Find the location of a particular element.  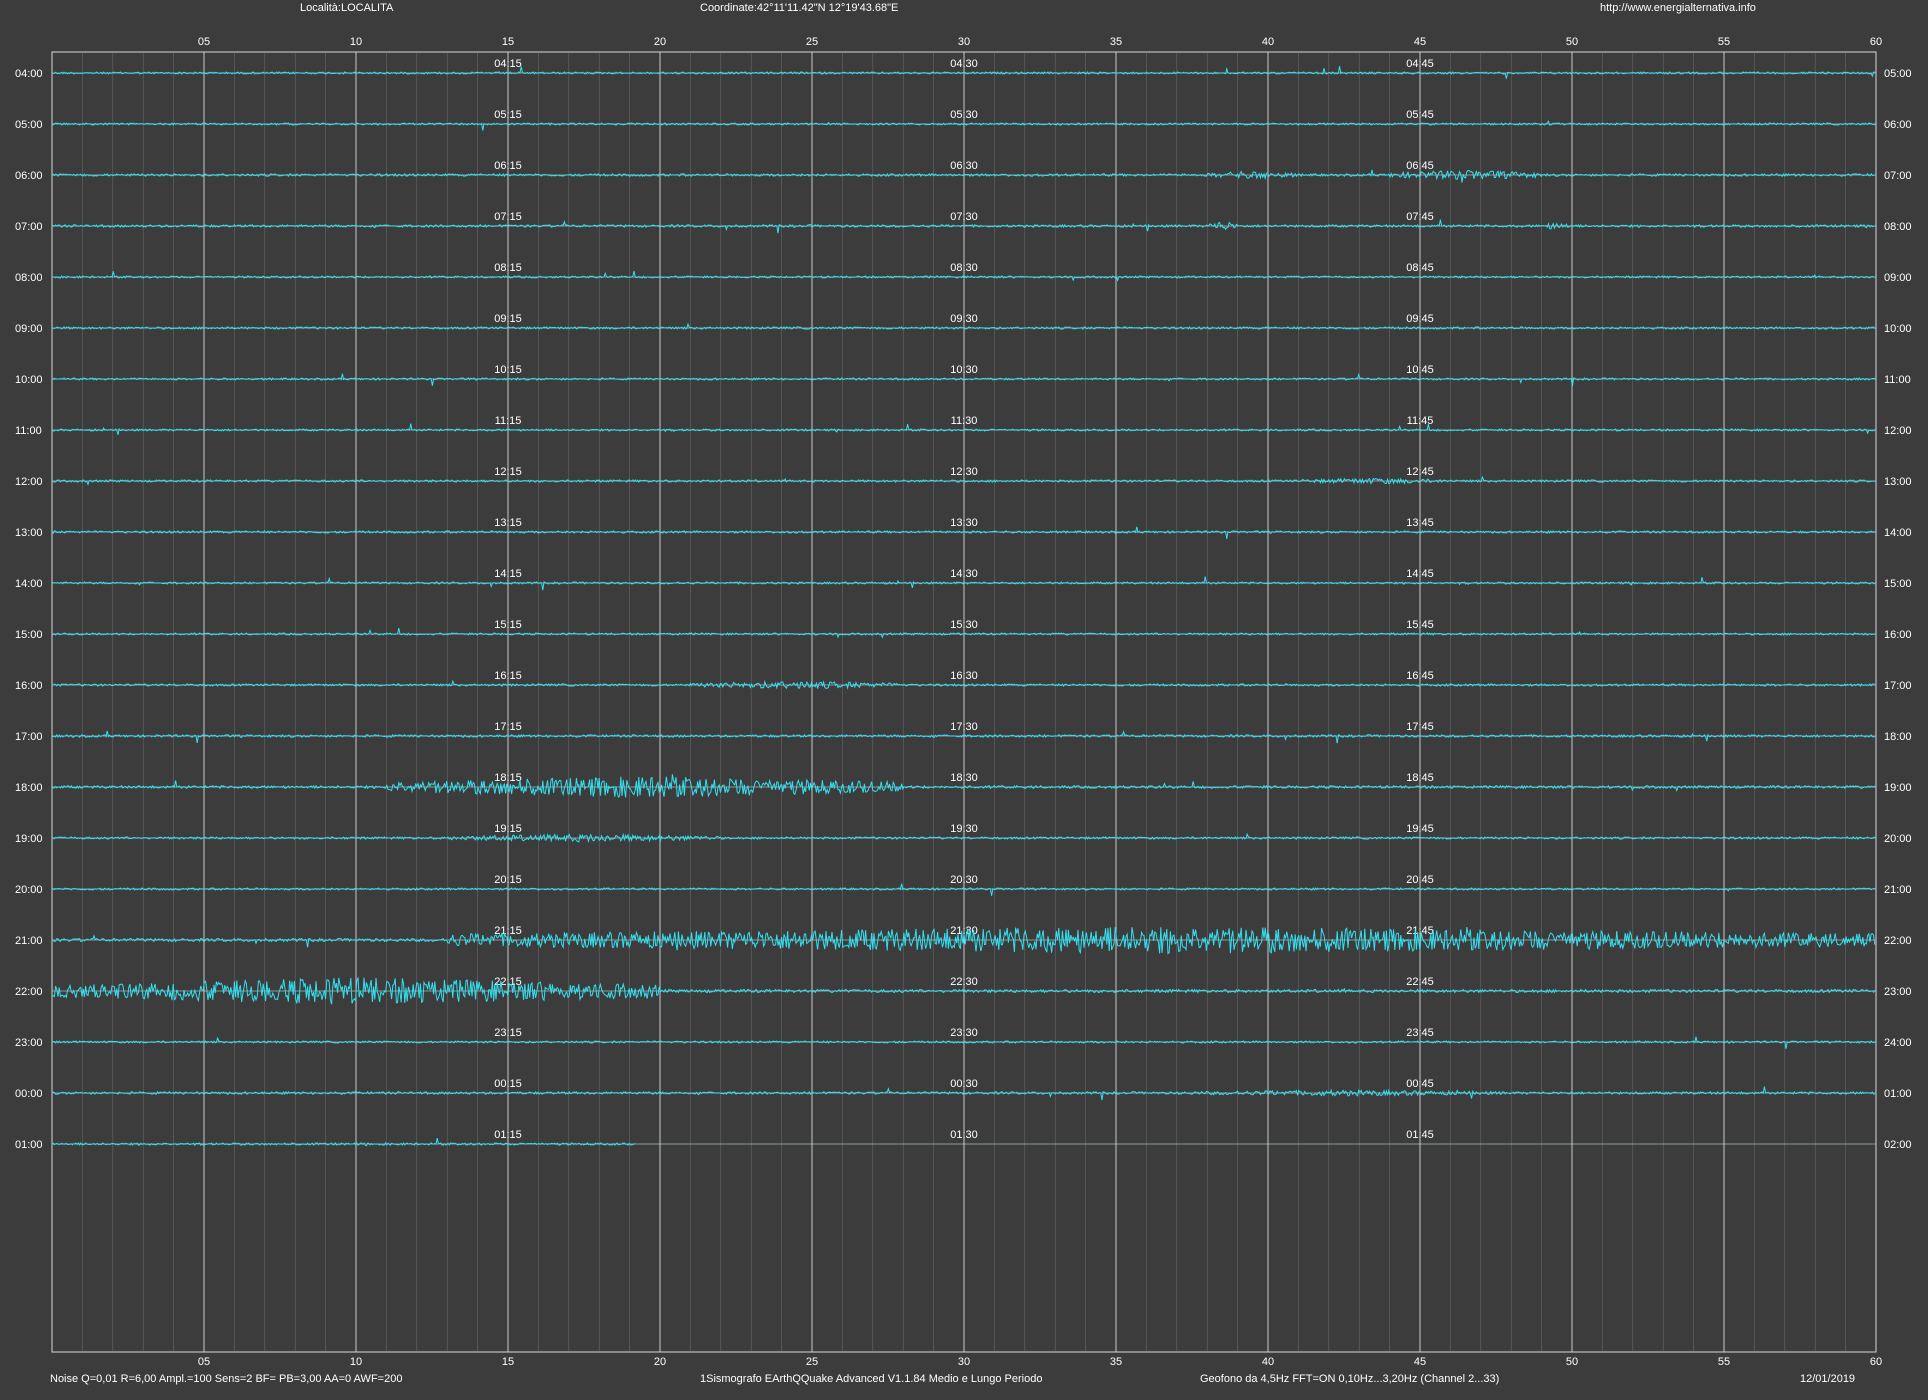

quarter-label: 08:15 is located at coordinates (508, 268).